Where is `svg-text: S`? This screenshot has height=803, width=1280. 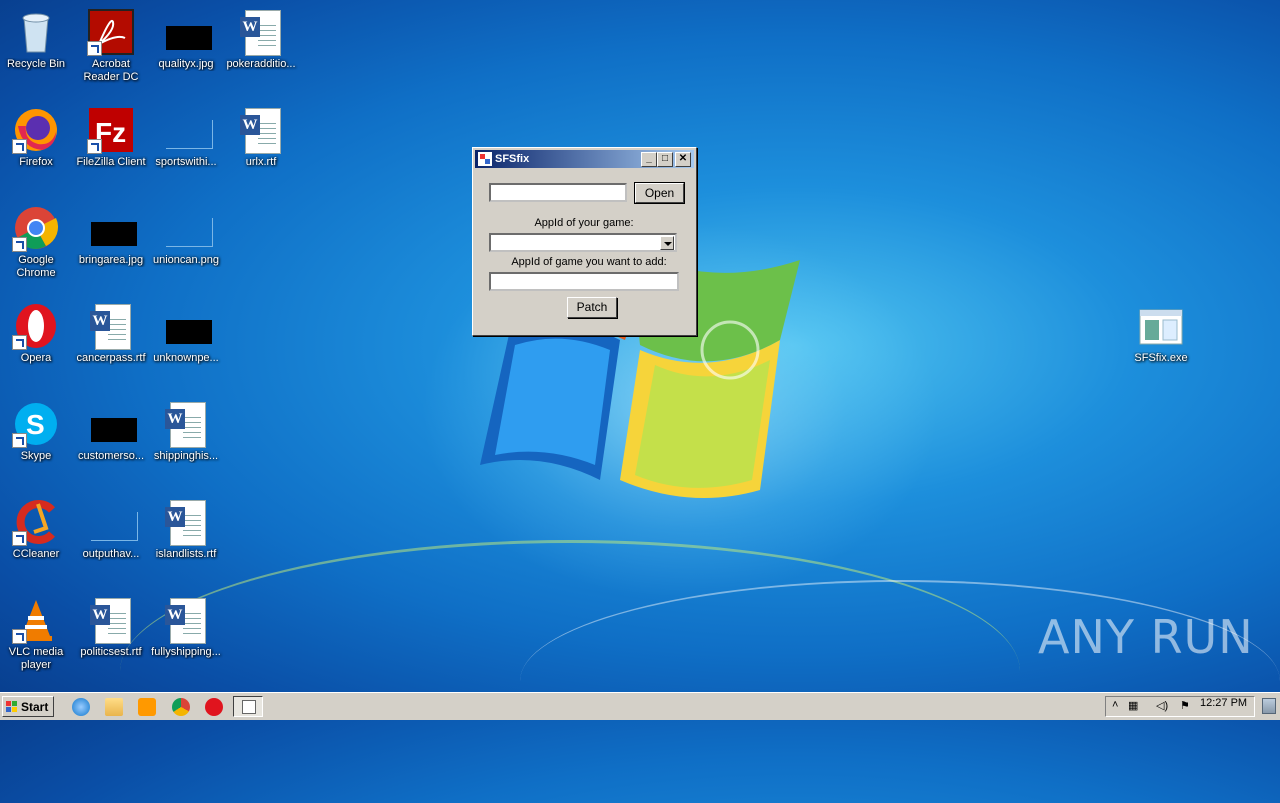
svg-text: S is located at coordinates (35, 424).